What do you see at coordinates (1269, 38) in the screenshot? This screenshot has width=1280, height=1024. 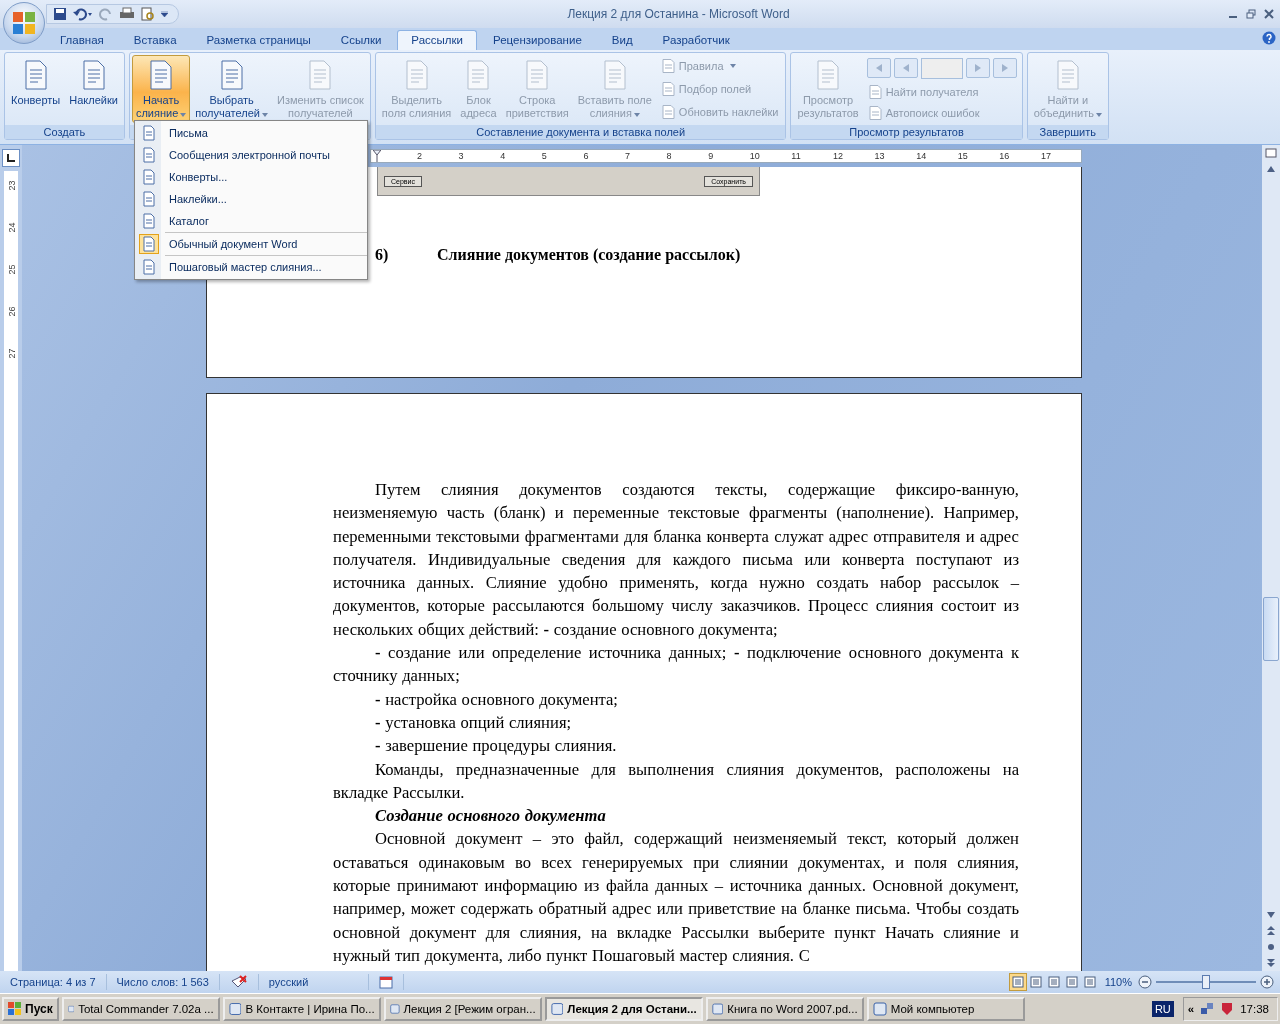 I see `help-icon` at bounding box center [1269, 38].